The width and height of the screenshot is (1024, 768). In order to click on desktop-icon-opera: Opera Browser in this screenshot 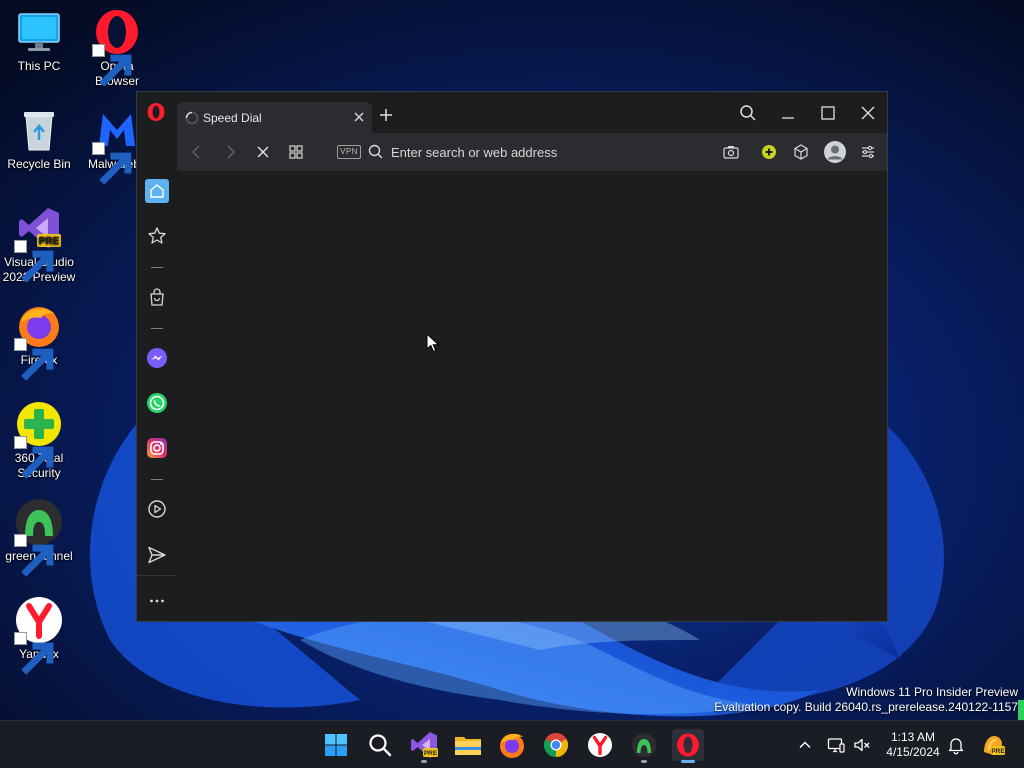, I will do `click(117, 48)`.